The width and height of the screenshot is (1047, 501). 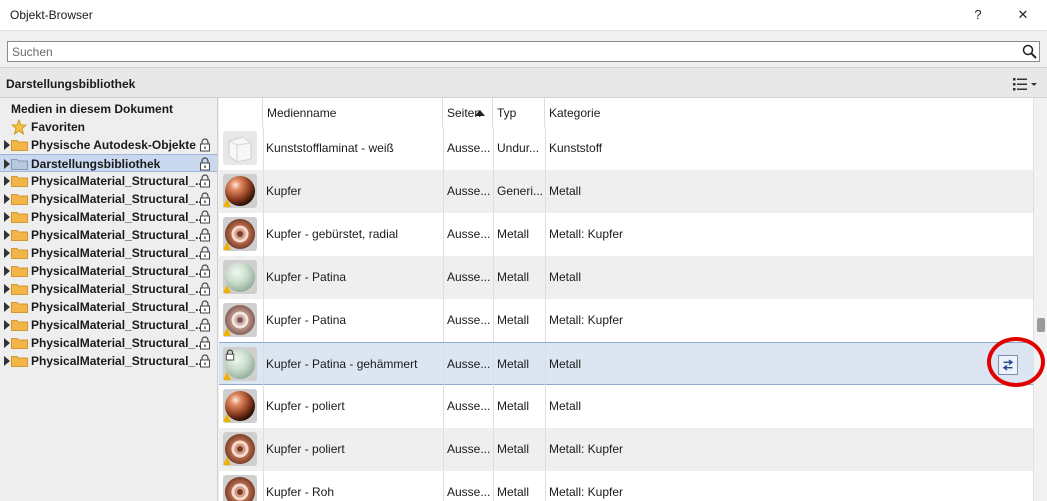 I want to click on search-icon, so click(x=1030, y=52).